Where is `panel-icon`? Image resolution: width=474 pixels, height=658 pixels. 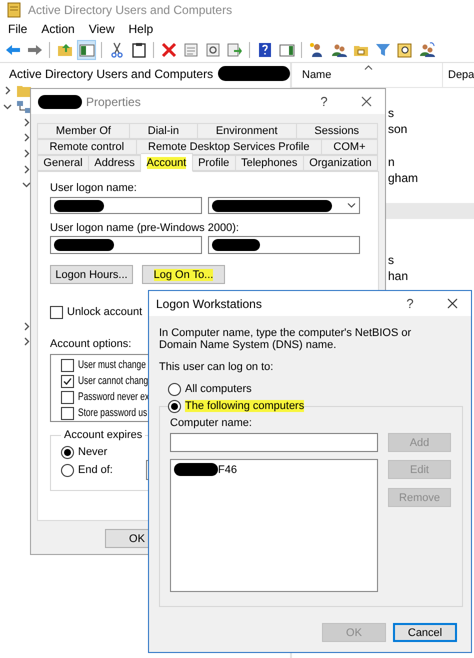 panel-icon is located at coordinates (286, 50).